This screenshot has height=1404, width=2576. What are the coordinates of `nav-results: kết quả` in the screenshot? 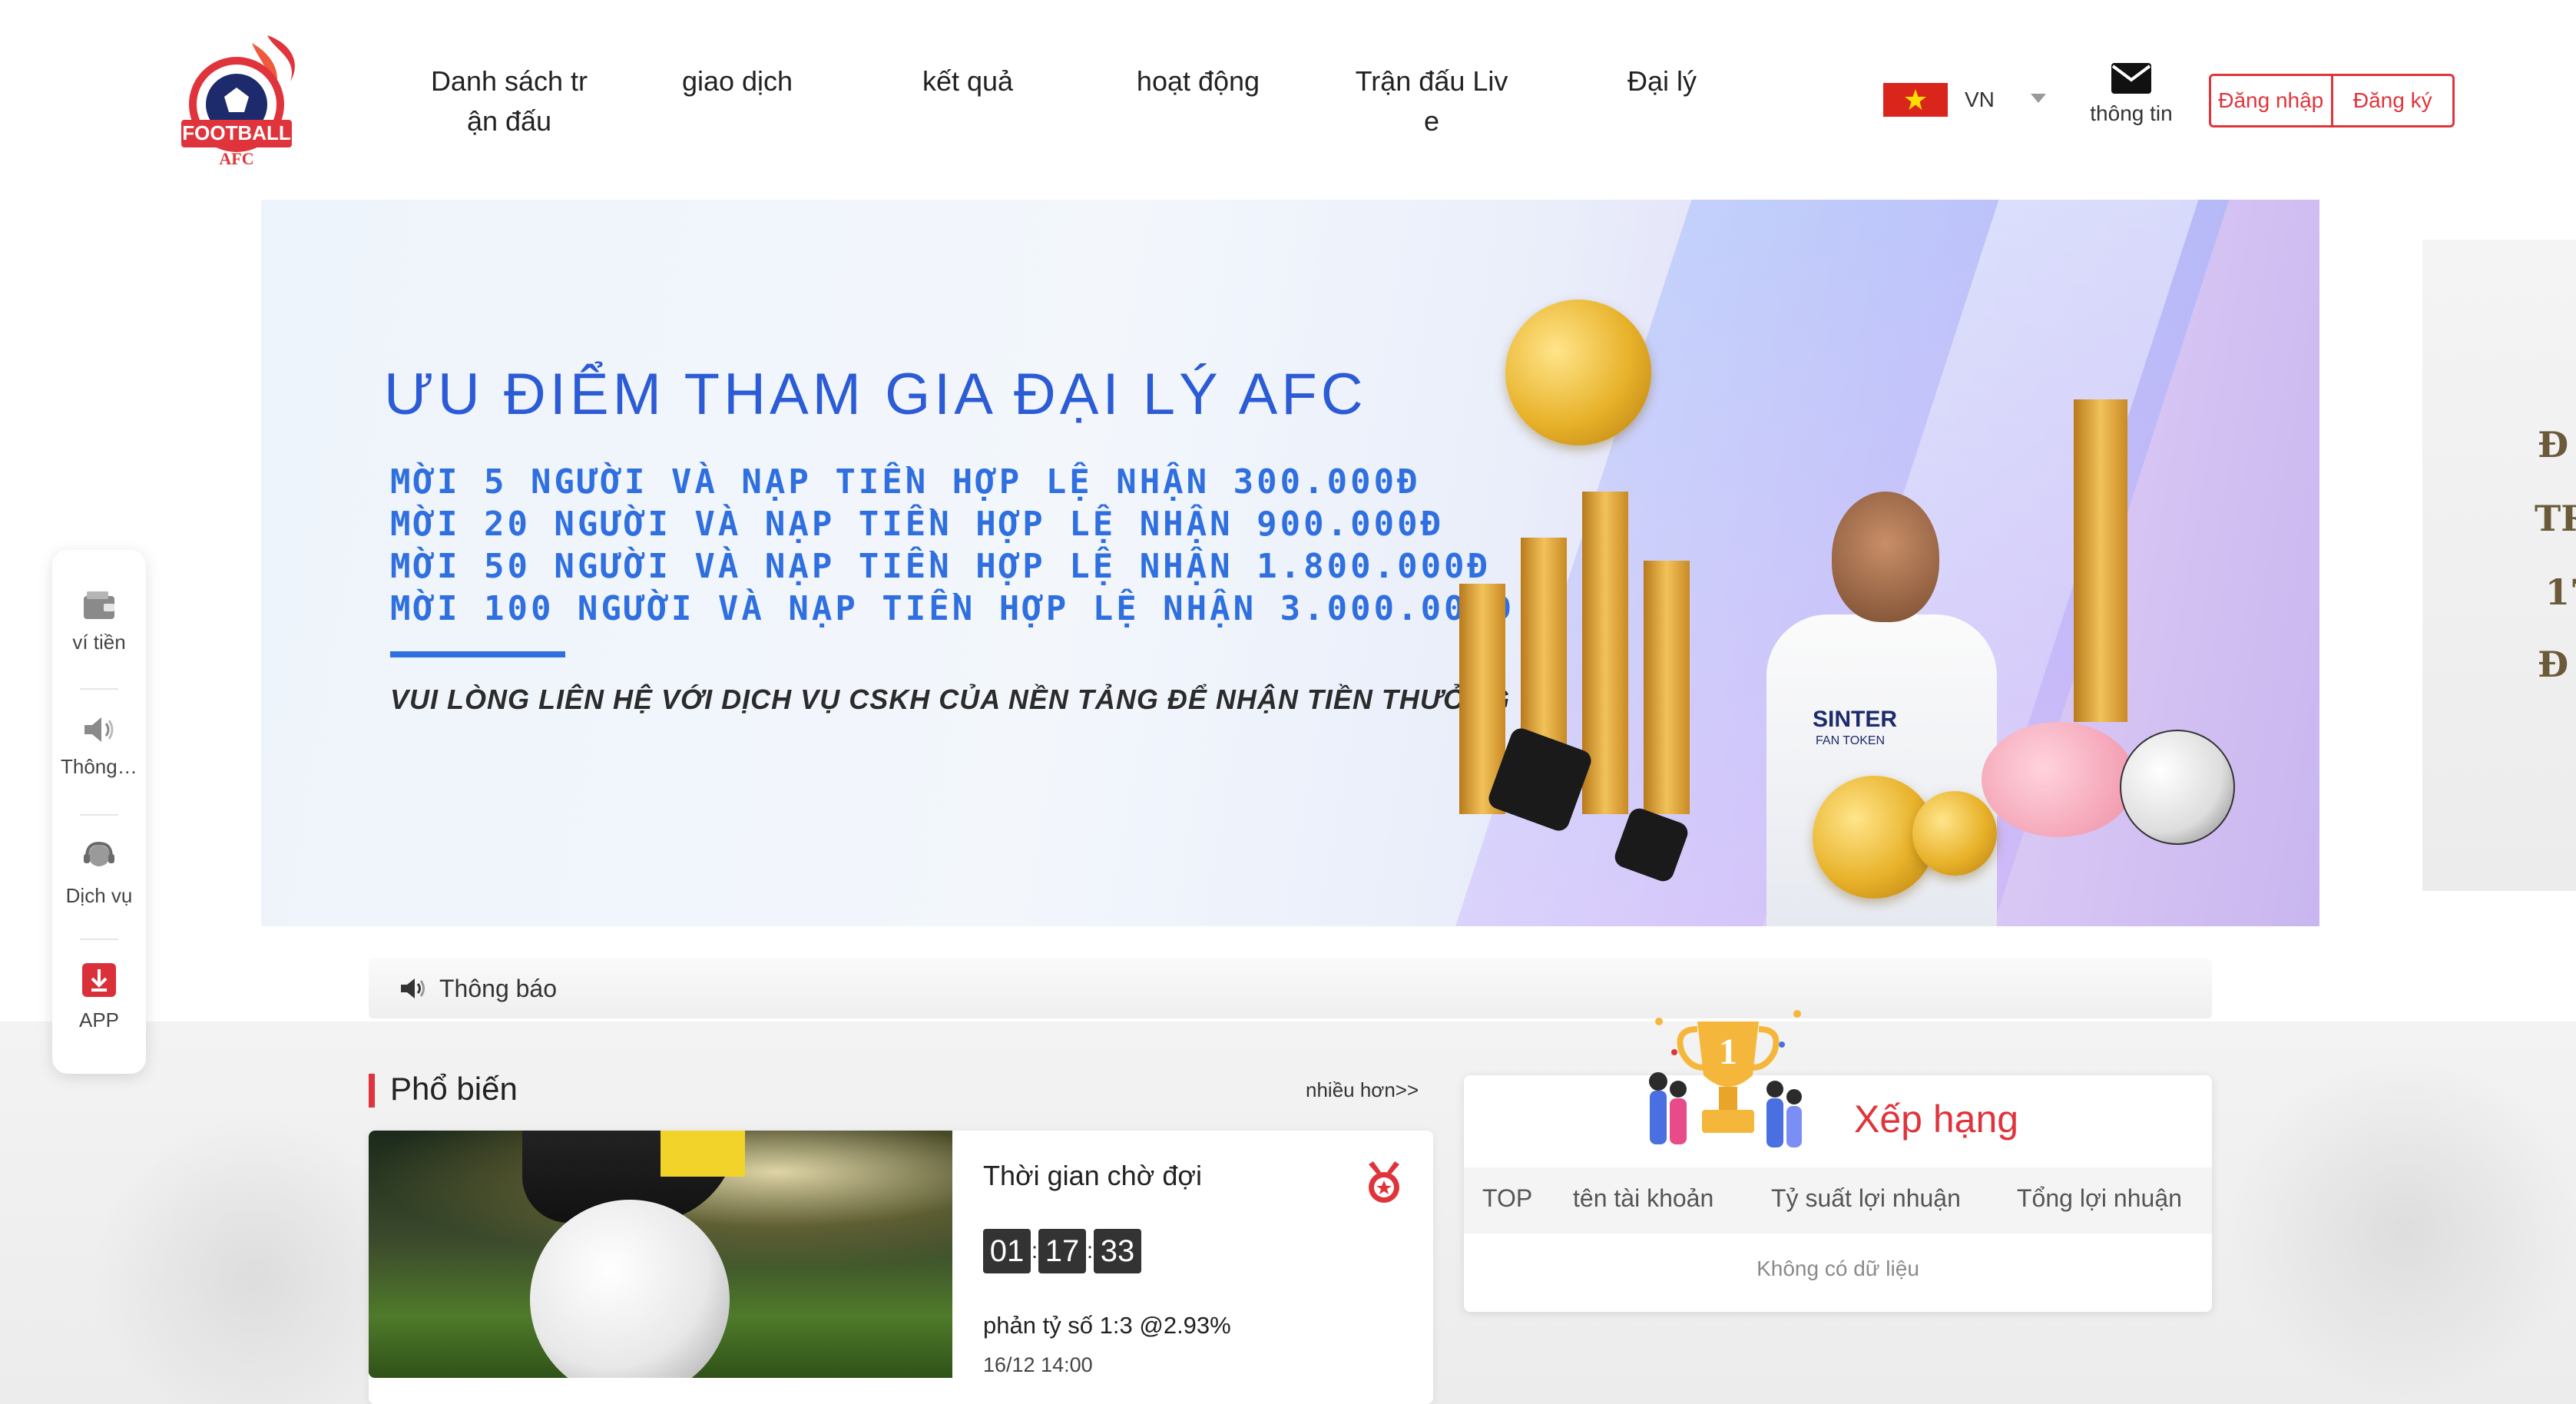 It's located at (968, 81).